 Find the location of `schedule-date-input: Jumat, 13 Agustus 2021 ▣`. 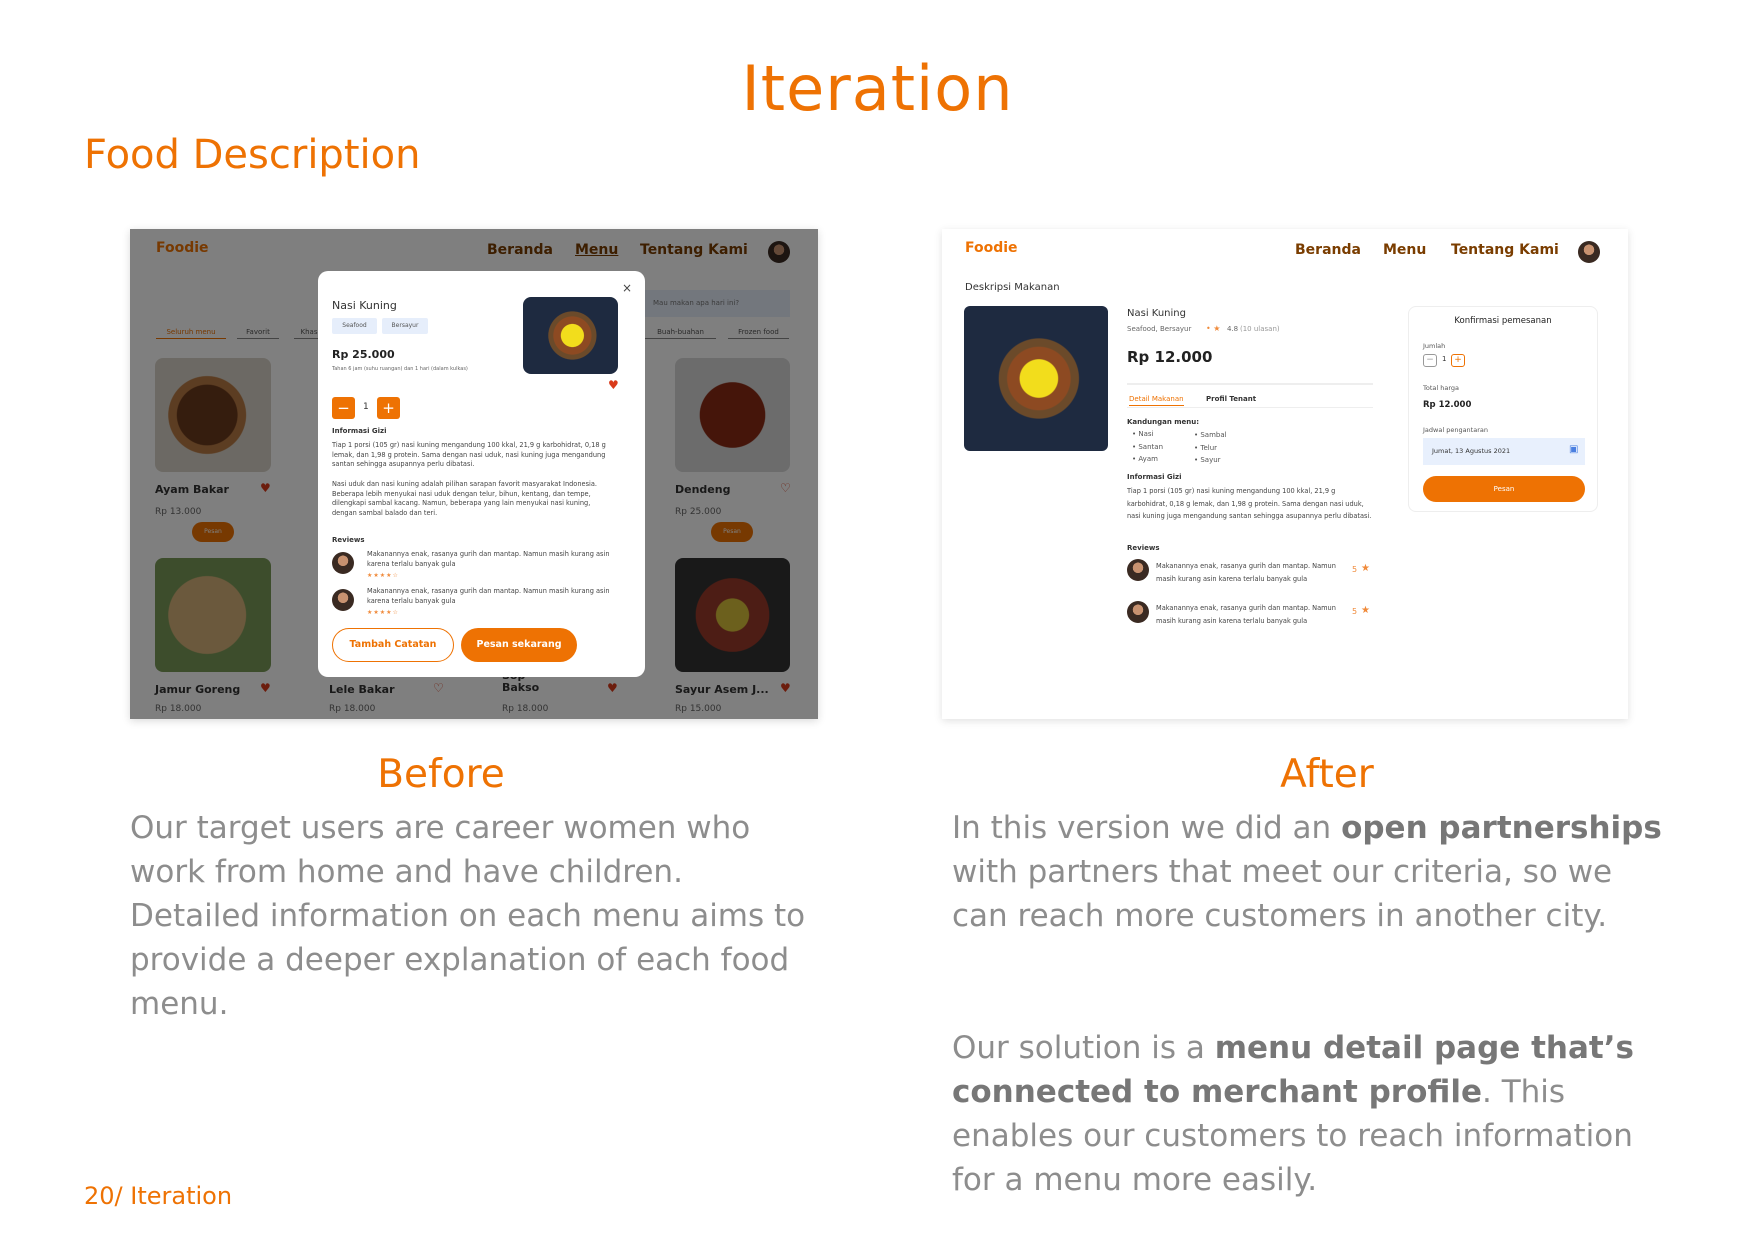

schedule-date-input: Jumat, 13 Agustus 2021 ▣ is located at coordinates (1504, 451).